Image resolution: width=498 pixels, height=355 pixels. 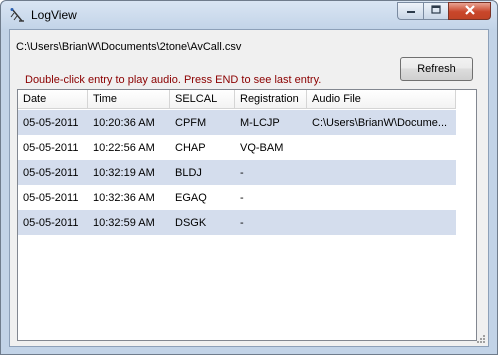 I want to click on table-row: 05-05-2011 10:32:19 AM BLDJ -, so click(x=237, y=172).